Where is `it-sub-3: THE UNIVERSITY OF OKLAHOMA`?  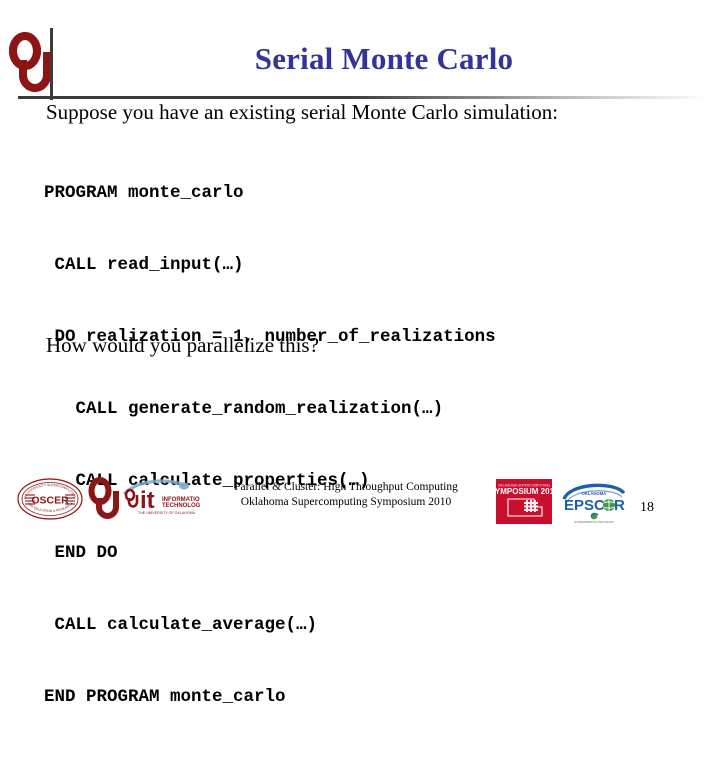
it-sub-3: THE UNIVERSITY OF OKLAHOMA is located at coordinates (167, 513).